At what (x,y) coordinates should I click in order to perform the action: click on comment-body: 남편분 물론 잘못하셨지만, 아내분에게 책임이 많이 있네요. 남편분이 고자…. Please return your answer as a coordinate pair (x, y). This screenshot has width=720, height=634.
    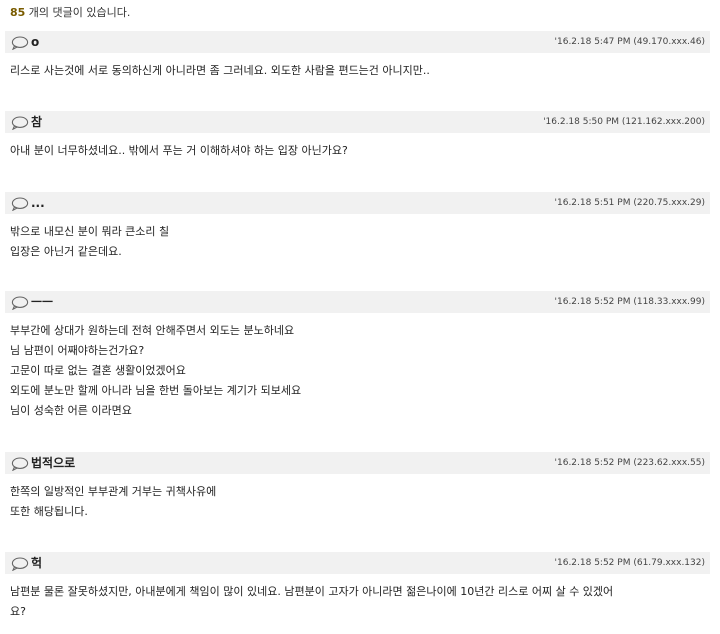
    Looking at the image, I should click on (360, 602).